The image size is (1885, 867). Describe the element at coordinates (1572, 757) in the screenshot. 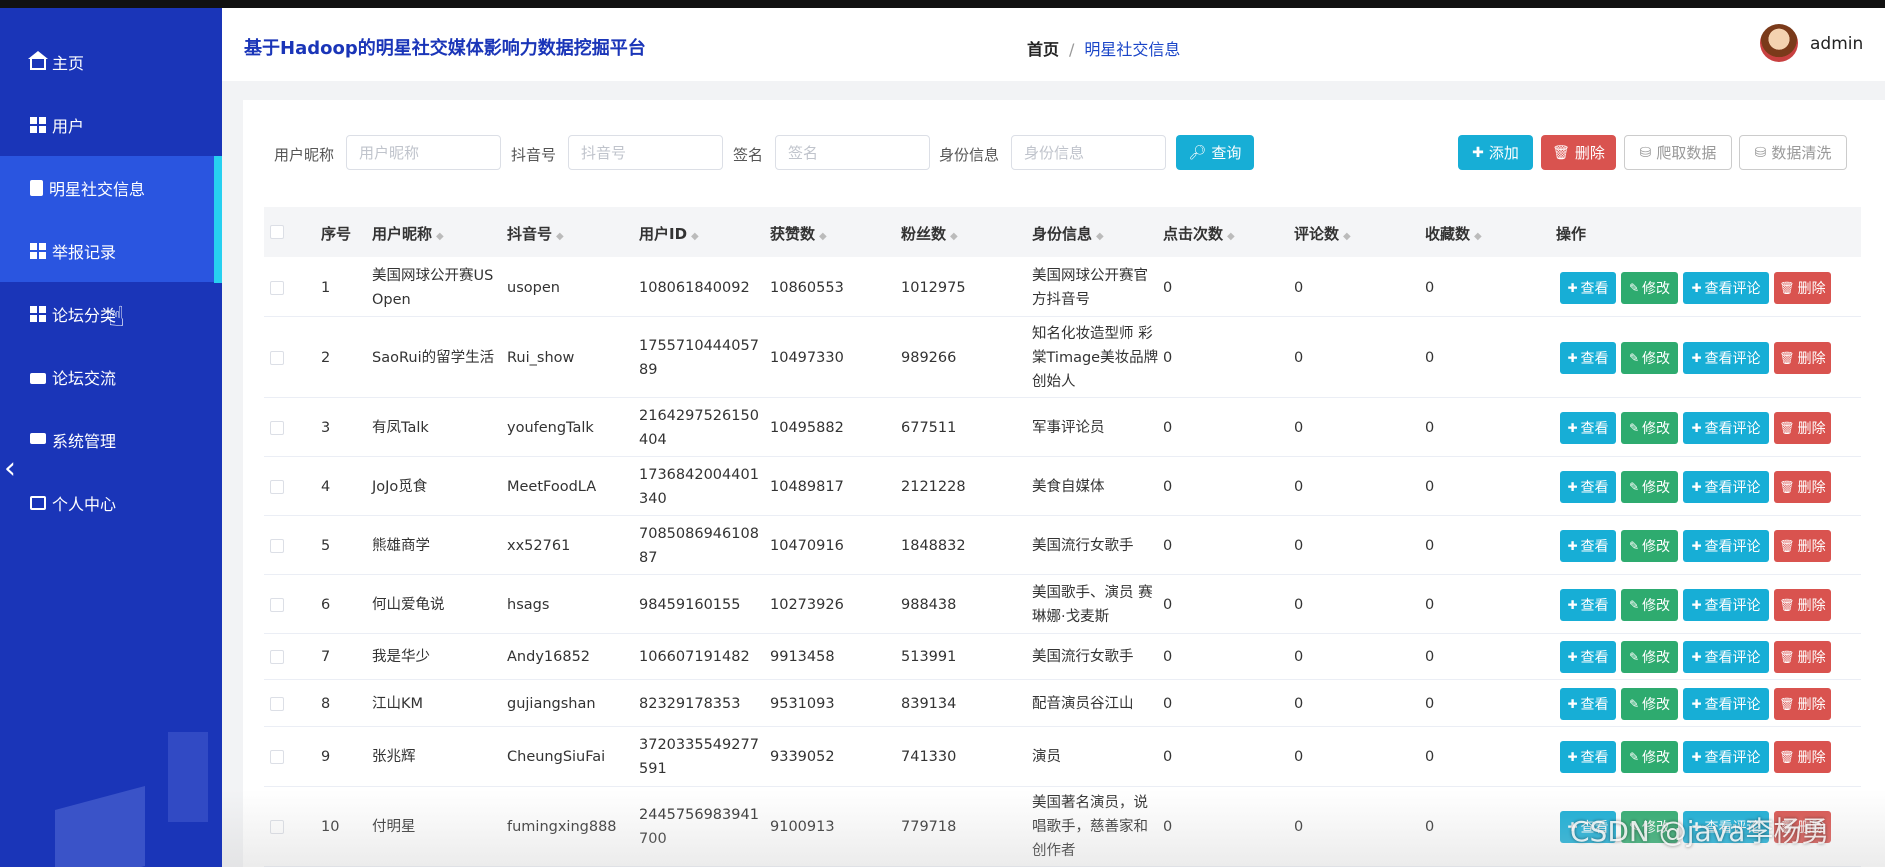

I see `plus-icon: ✚` at that location.